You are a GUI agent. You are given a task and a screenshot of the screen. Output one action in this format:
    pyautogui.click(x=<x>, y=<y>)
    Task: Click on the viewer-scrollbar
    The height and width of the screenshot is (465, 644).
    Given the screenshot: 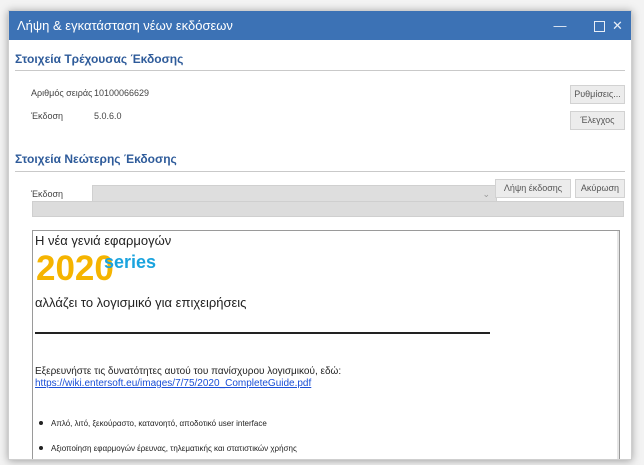 What is the action you would take?
    pyautogui.click(x=618, y=345)
    